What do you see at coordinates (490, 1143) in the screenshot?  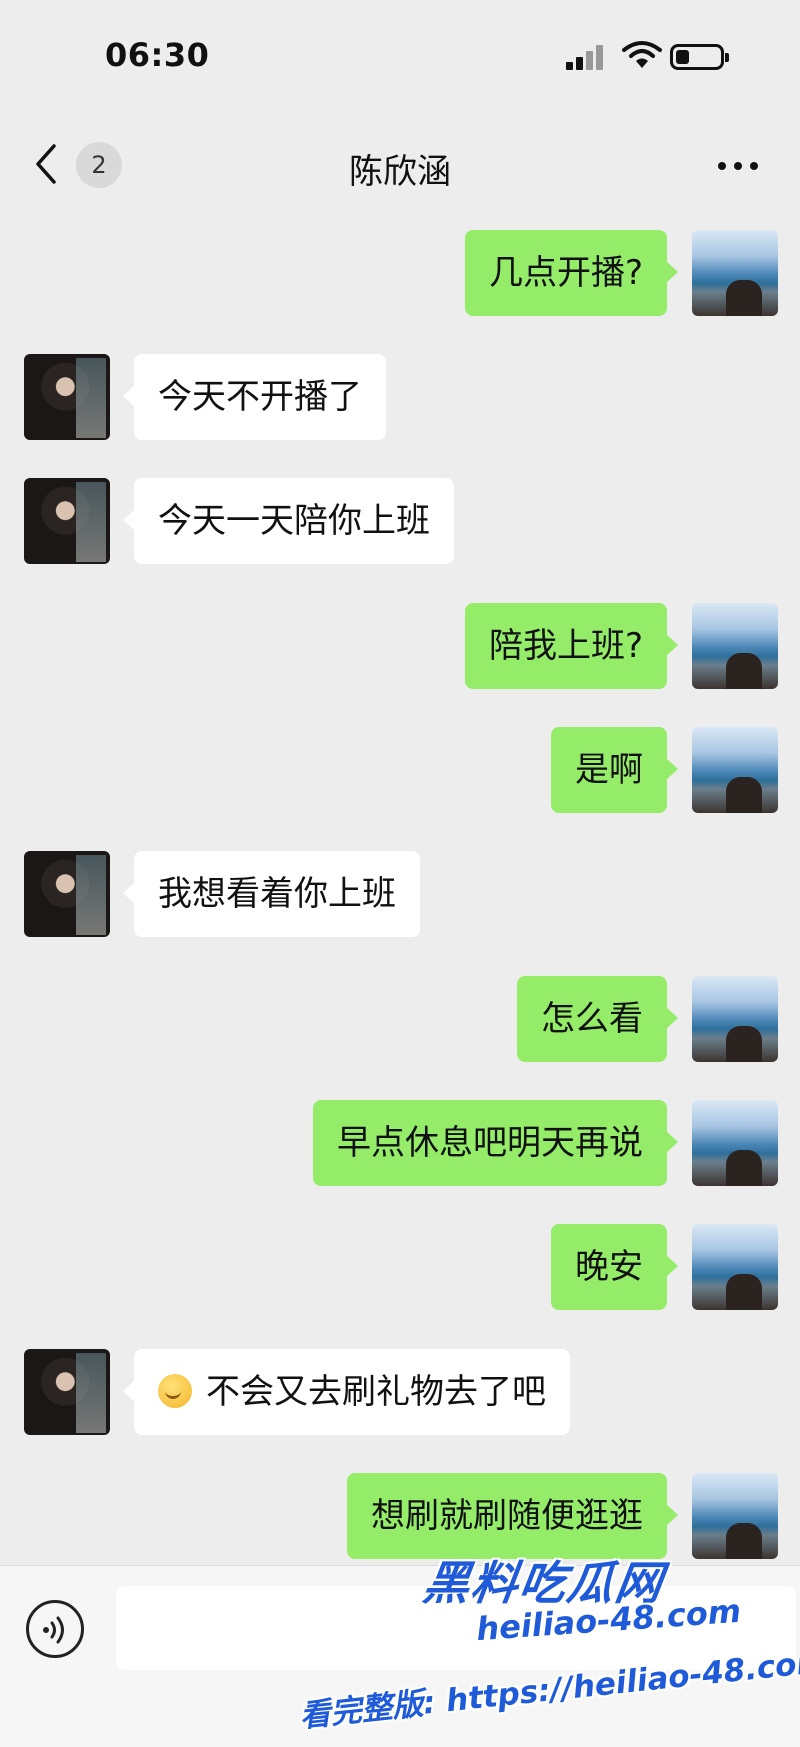 I see `message-text: 早点休息吧明天再说` at bounding box center [490, 1143].